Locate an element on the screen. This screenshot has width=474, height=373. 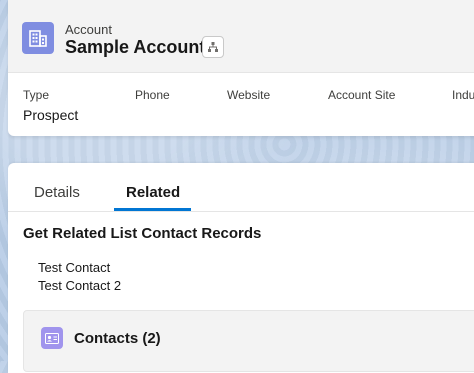
hierarchy-icon is located at coordinates (213, 47).